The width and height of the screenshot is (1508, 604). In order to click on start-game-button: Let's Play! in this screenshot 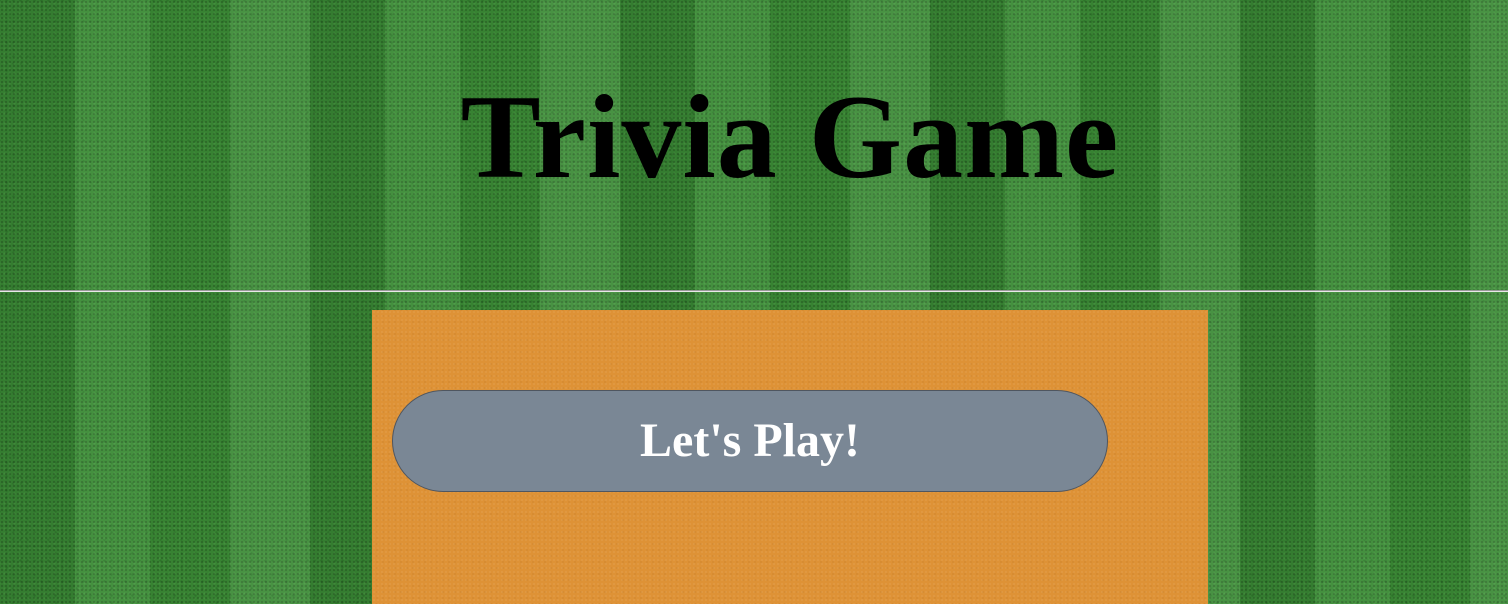, I will do `click(750, 441)`.